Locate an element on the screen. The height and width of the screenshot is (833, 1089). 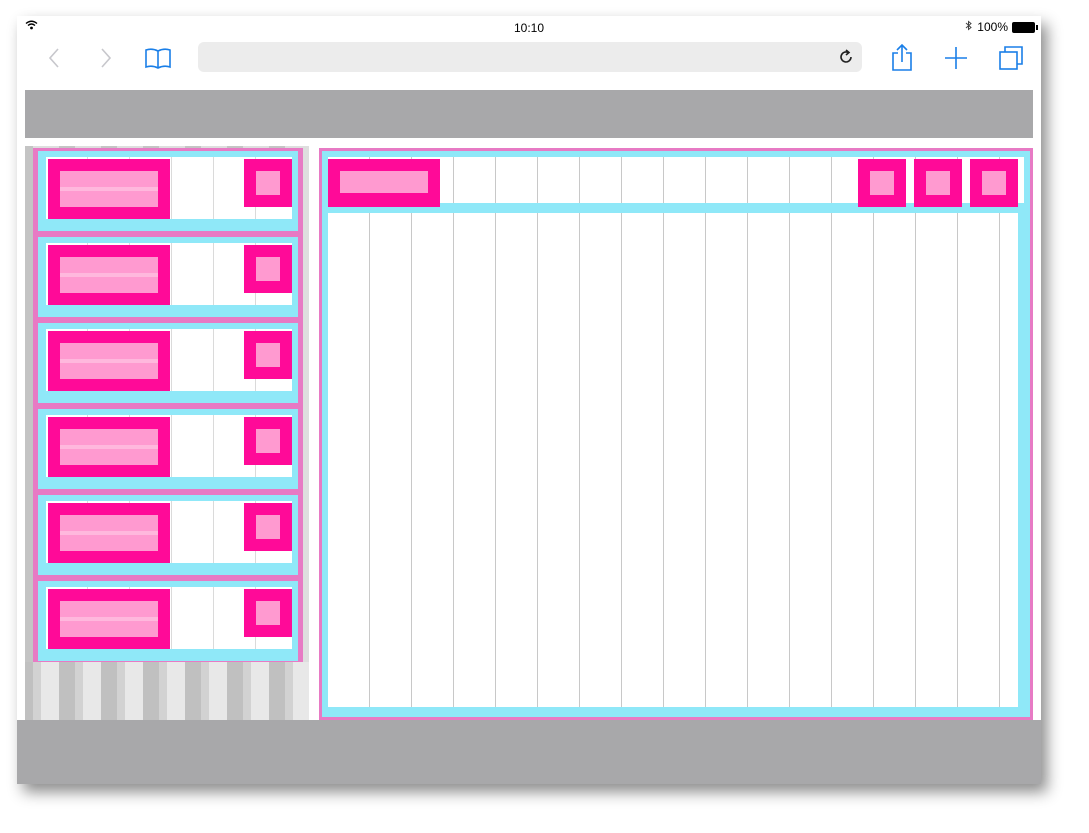
reload-button is located at coordinates (846, 57).